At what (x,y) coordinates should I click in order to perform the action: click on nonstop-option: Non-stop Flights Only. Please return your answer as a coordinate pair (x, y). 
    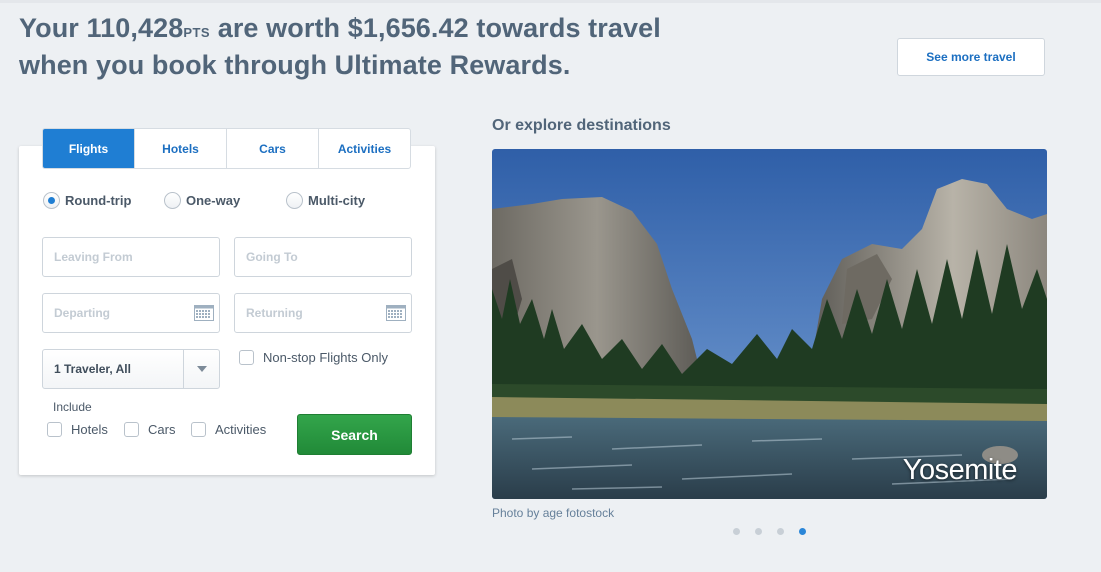
    Looking at the image, I should click on (313, 357).